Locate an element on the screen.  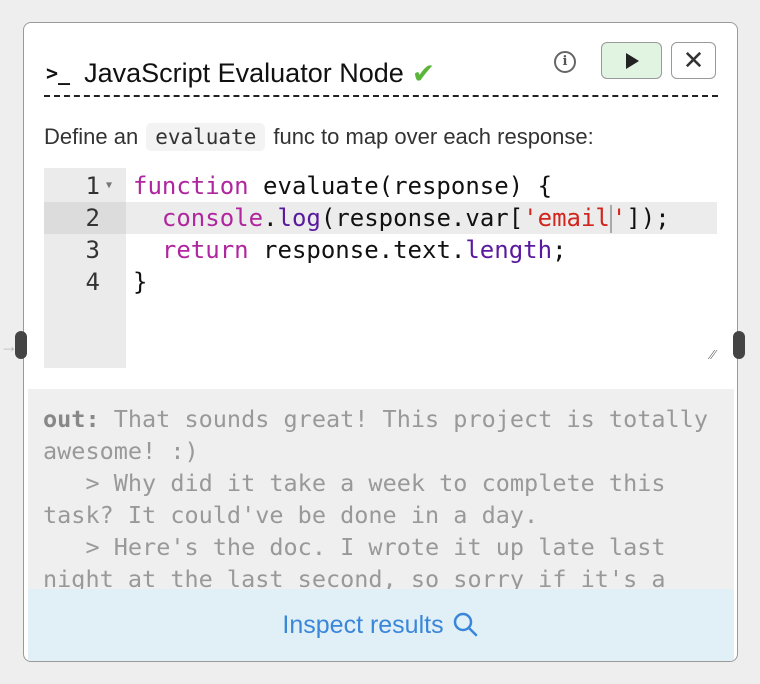
description-prefix: Define an is located at coordinates (91, 136).